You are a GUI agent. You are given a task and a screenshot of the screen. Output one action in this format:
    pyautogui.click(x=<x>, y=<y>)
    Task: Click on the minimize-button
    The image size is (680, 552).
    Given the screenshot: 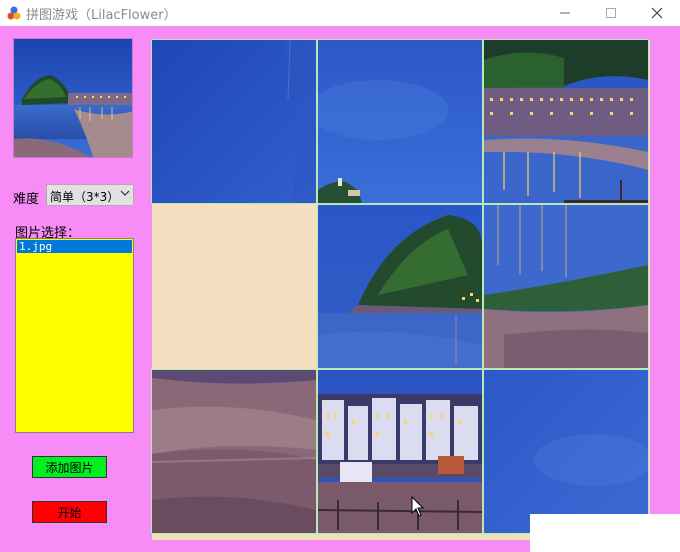 What is the action you would take?
    pyautogui.click(x=565, y=13)
    